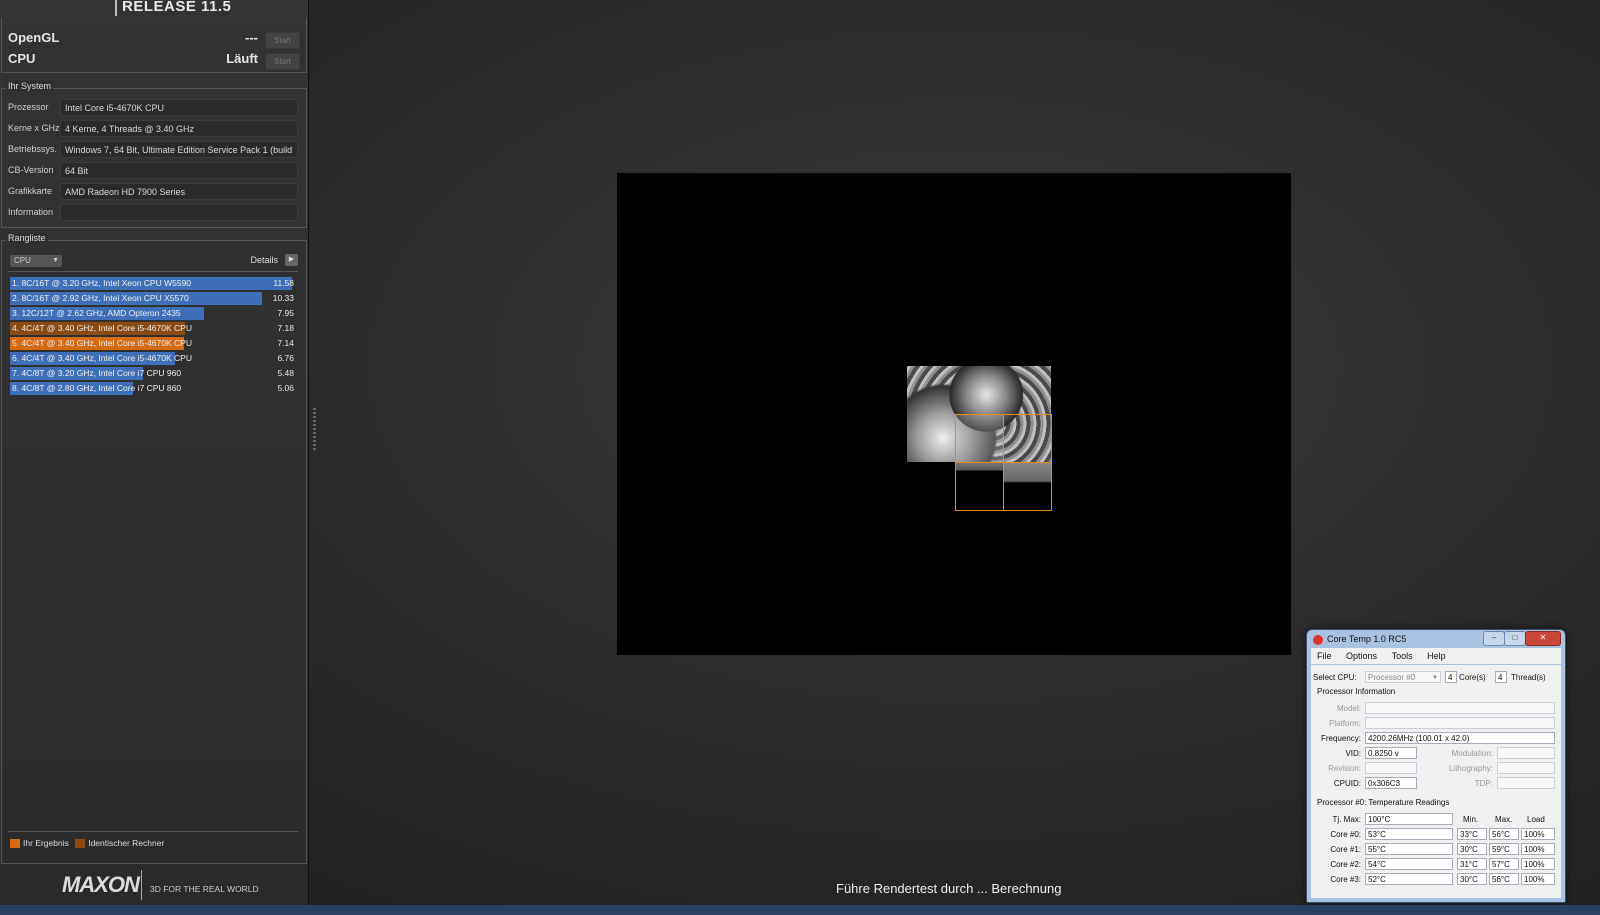 This screenshot has width=1600, height=915. Describe the element at coordinates (101, 884) in the screenshot. I see `maxon-logo: MAXON` at that location.